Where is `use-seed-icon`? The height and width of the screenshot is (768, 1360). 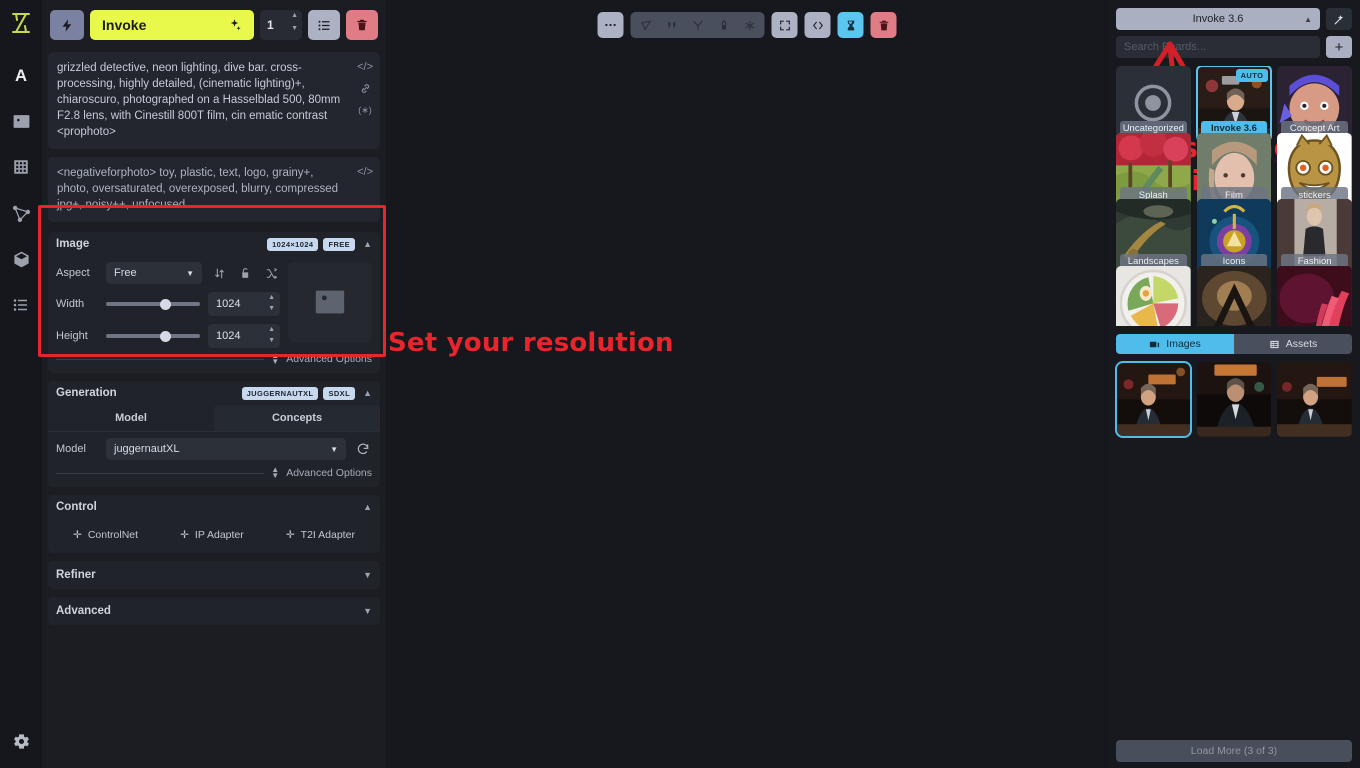
use-seed-icon is located at coordinates (698, 25).